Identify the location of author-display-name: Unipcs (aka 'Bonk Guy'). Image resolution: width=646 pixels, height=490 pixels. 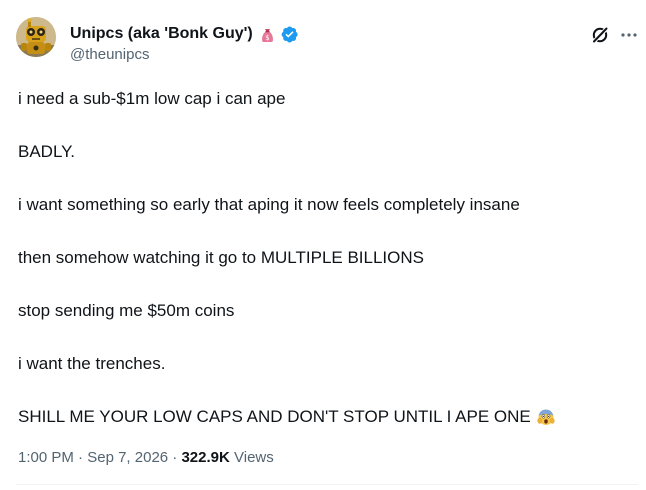
(161, 34).